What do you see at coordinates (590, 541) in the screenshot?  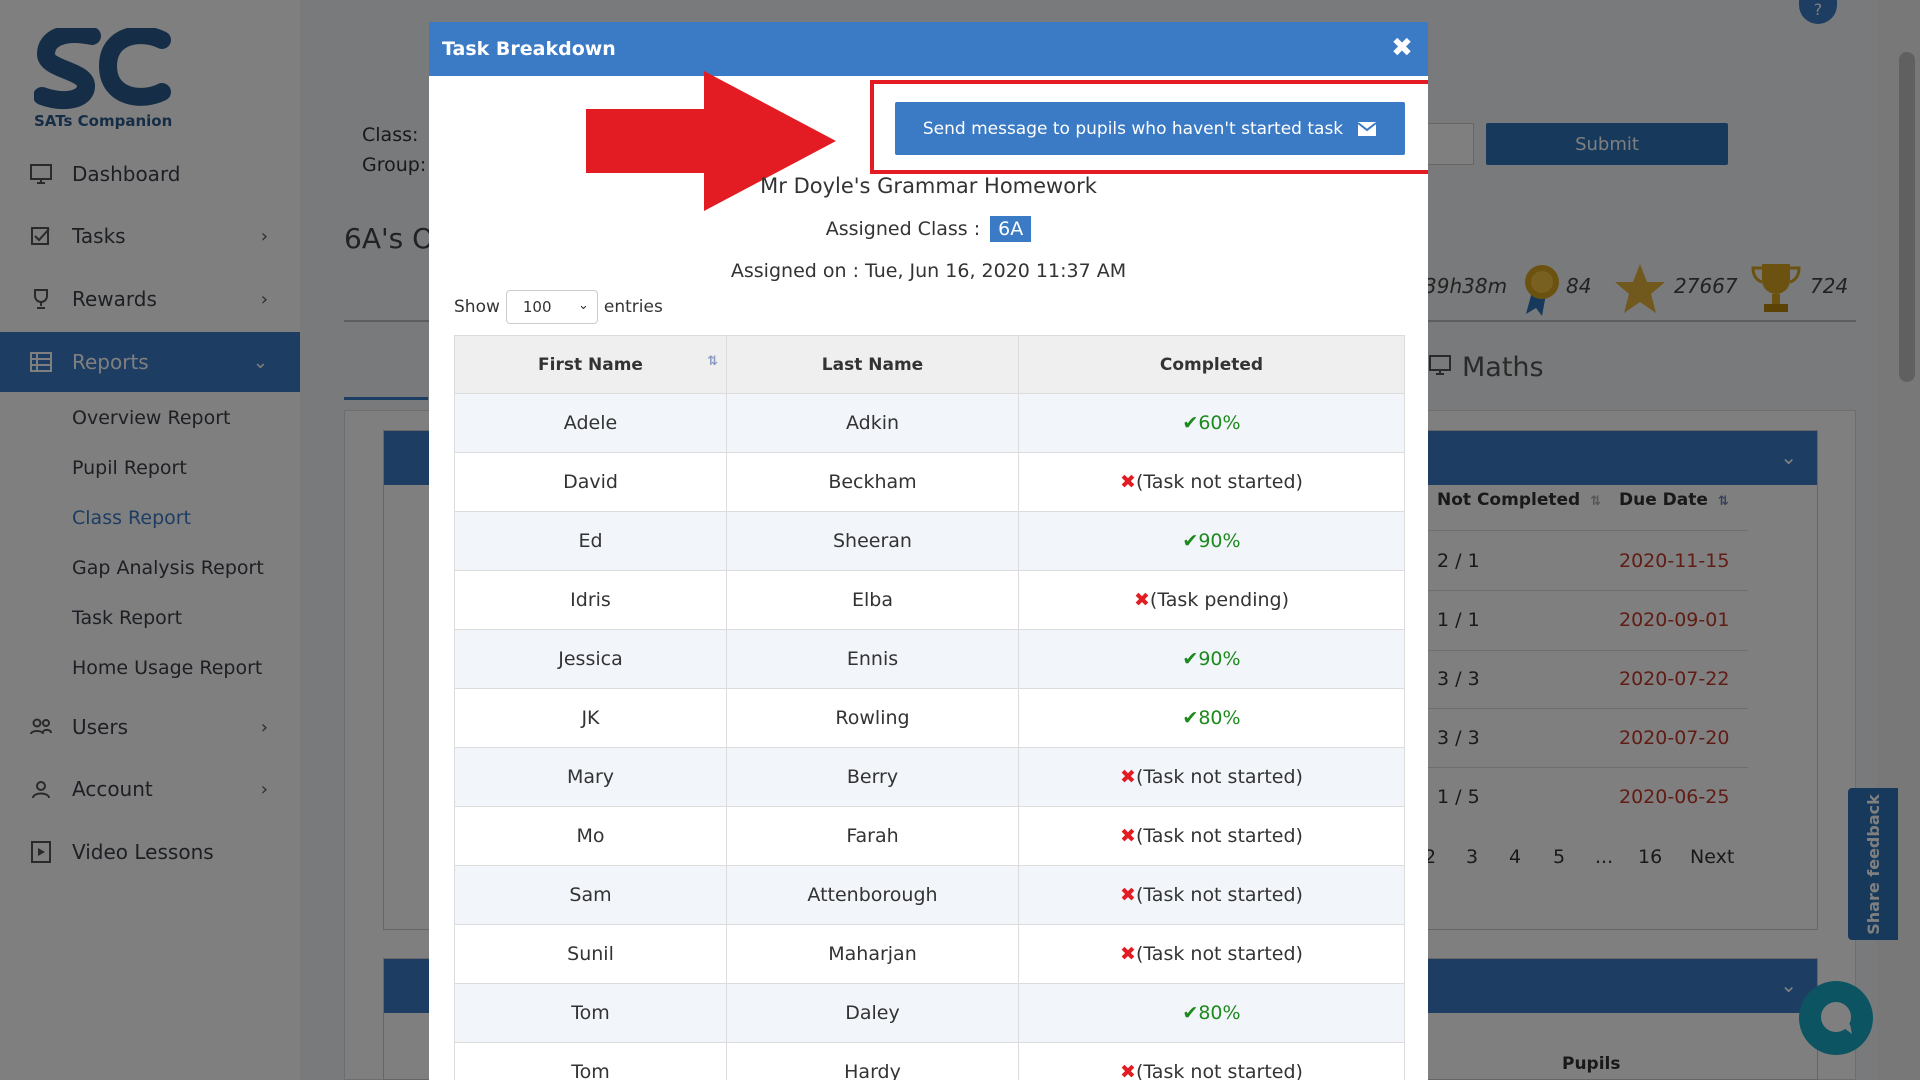 I see `first-name-cell: Ed` at bounding box center [590, 541].